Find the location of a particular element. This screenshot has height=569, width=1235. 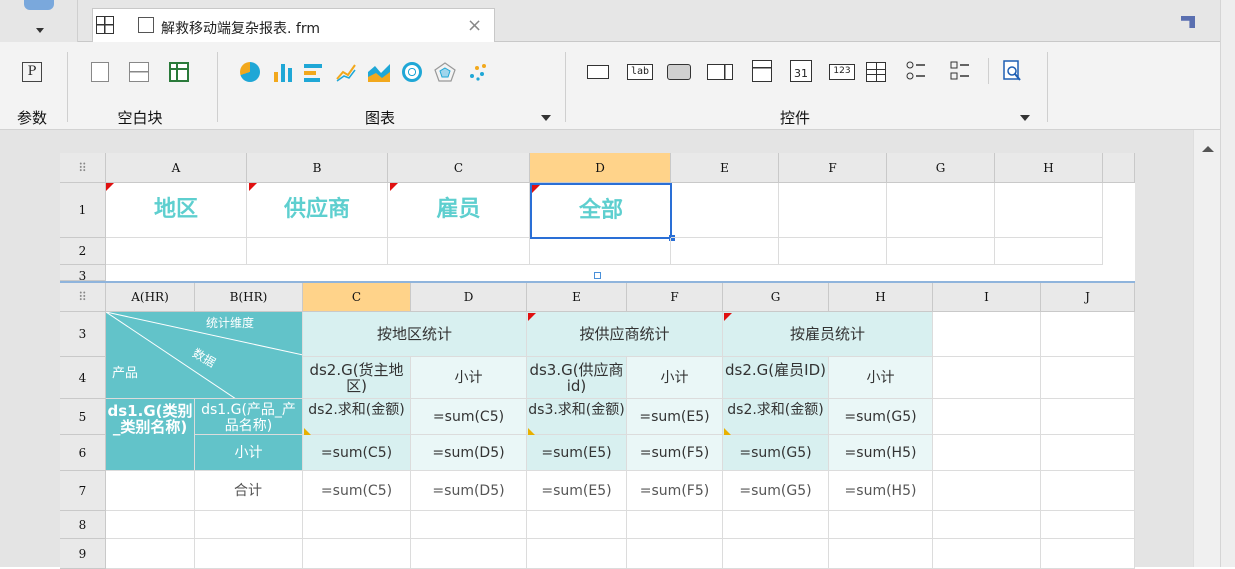

checkbox-group-icon is located at coordinates (960, 71).